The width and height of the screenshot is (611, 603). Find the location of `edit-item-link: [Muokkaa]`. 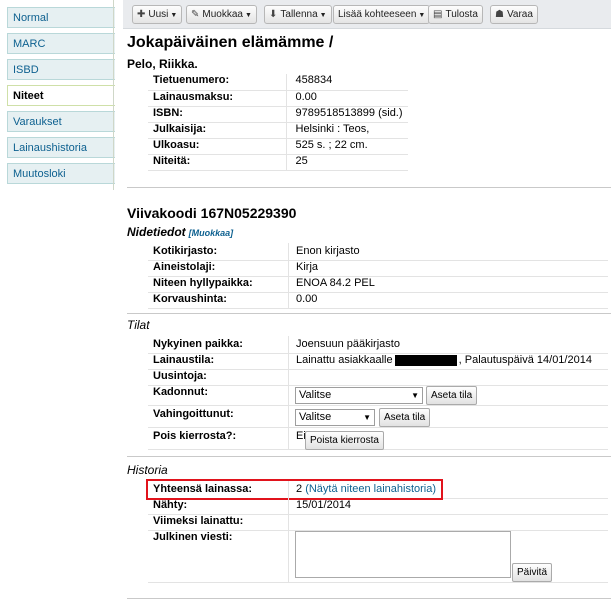

edit-item-link: [Muokkaa] is located at coordinates (211, 233).